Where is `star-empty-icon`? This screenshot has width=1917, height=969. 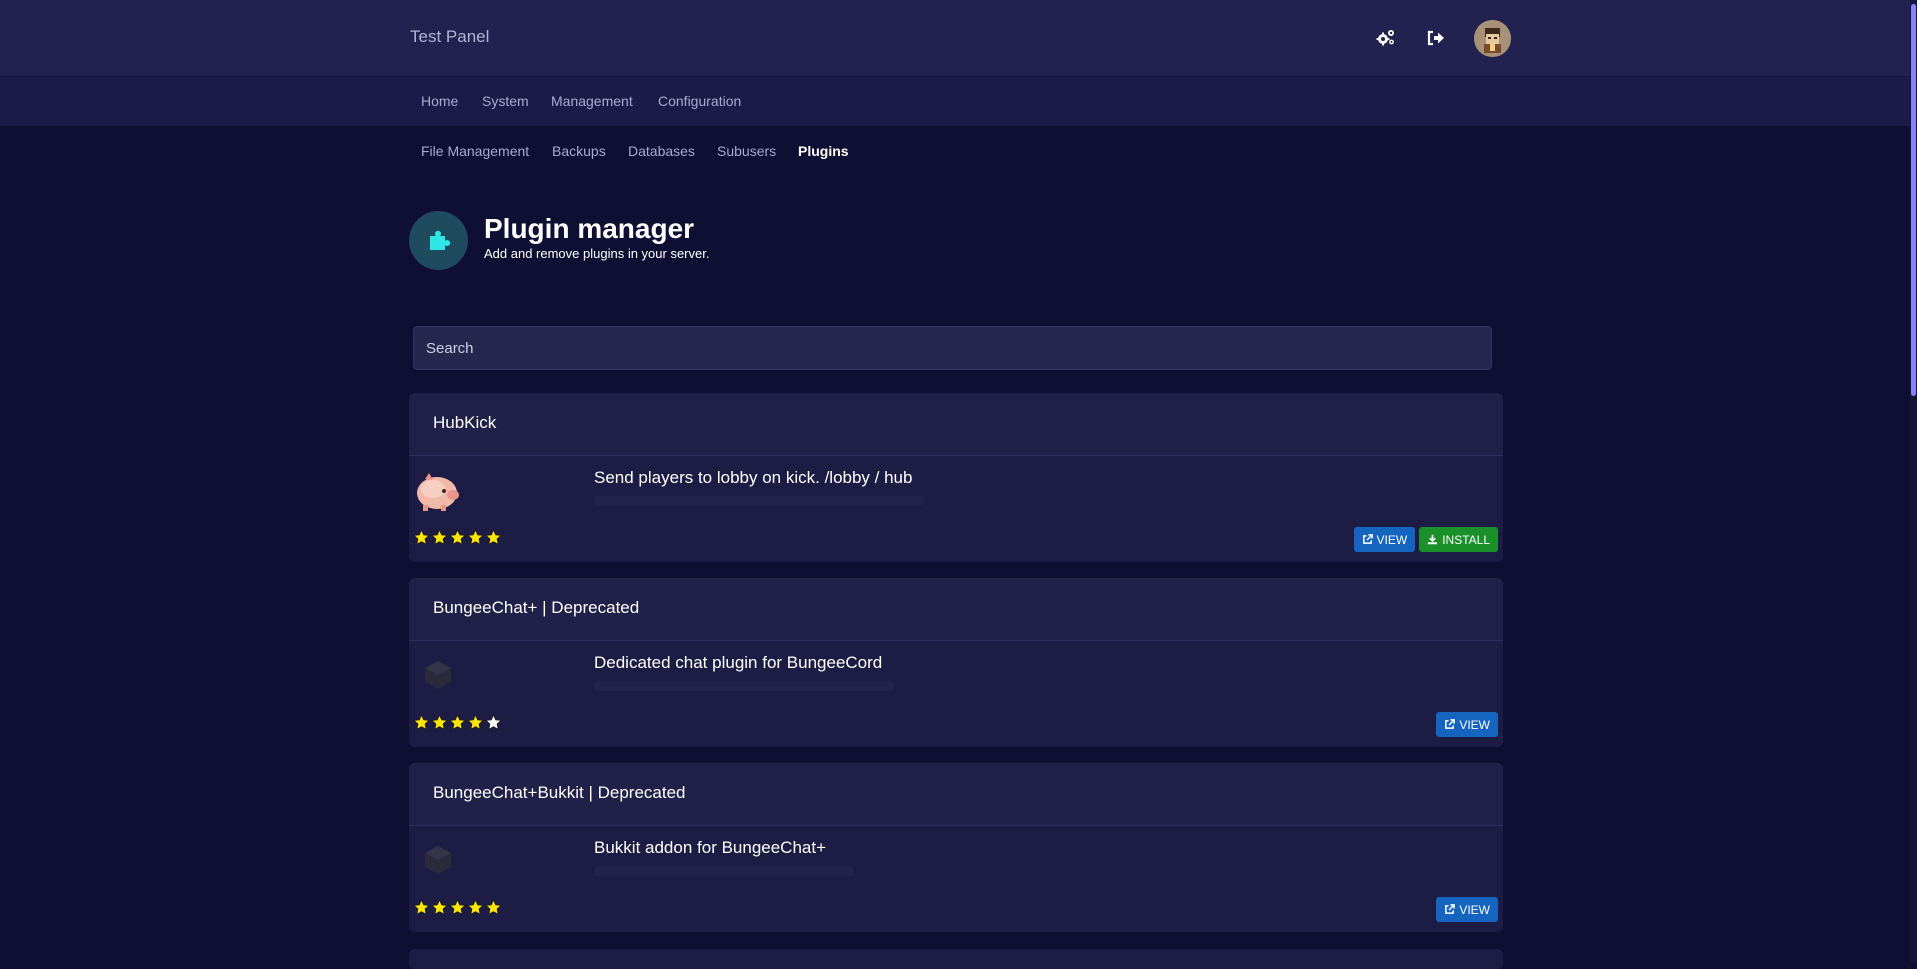
star-empty-icon is located at coordinates (493, 722).